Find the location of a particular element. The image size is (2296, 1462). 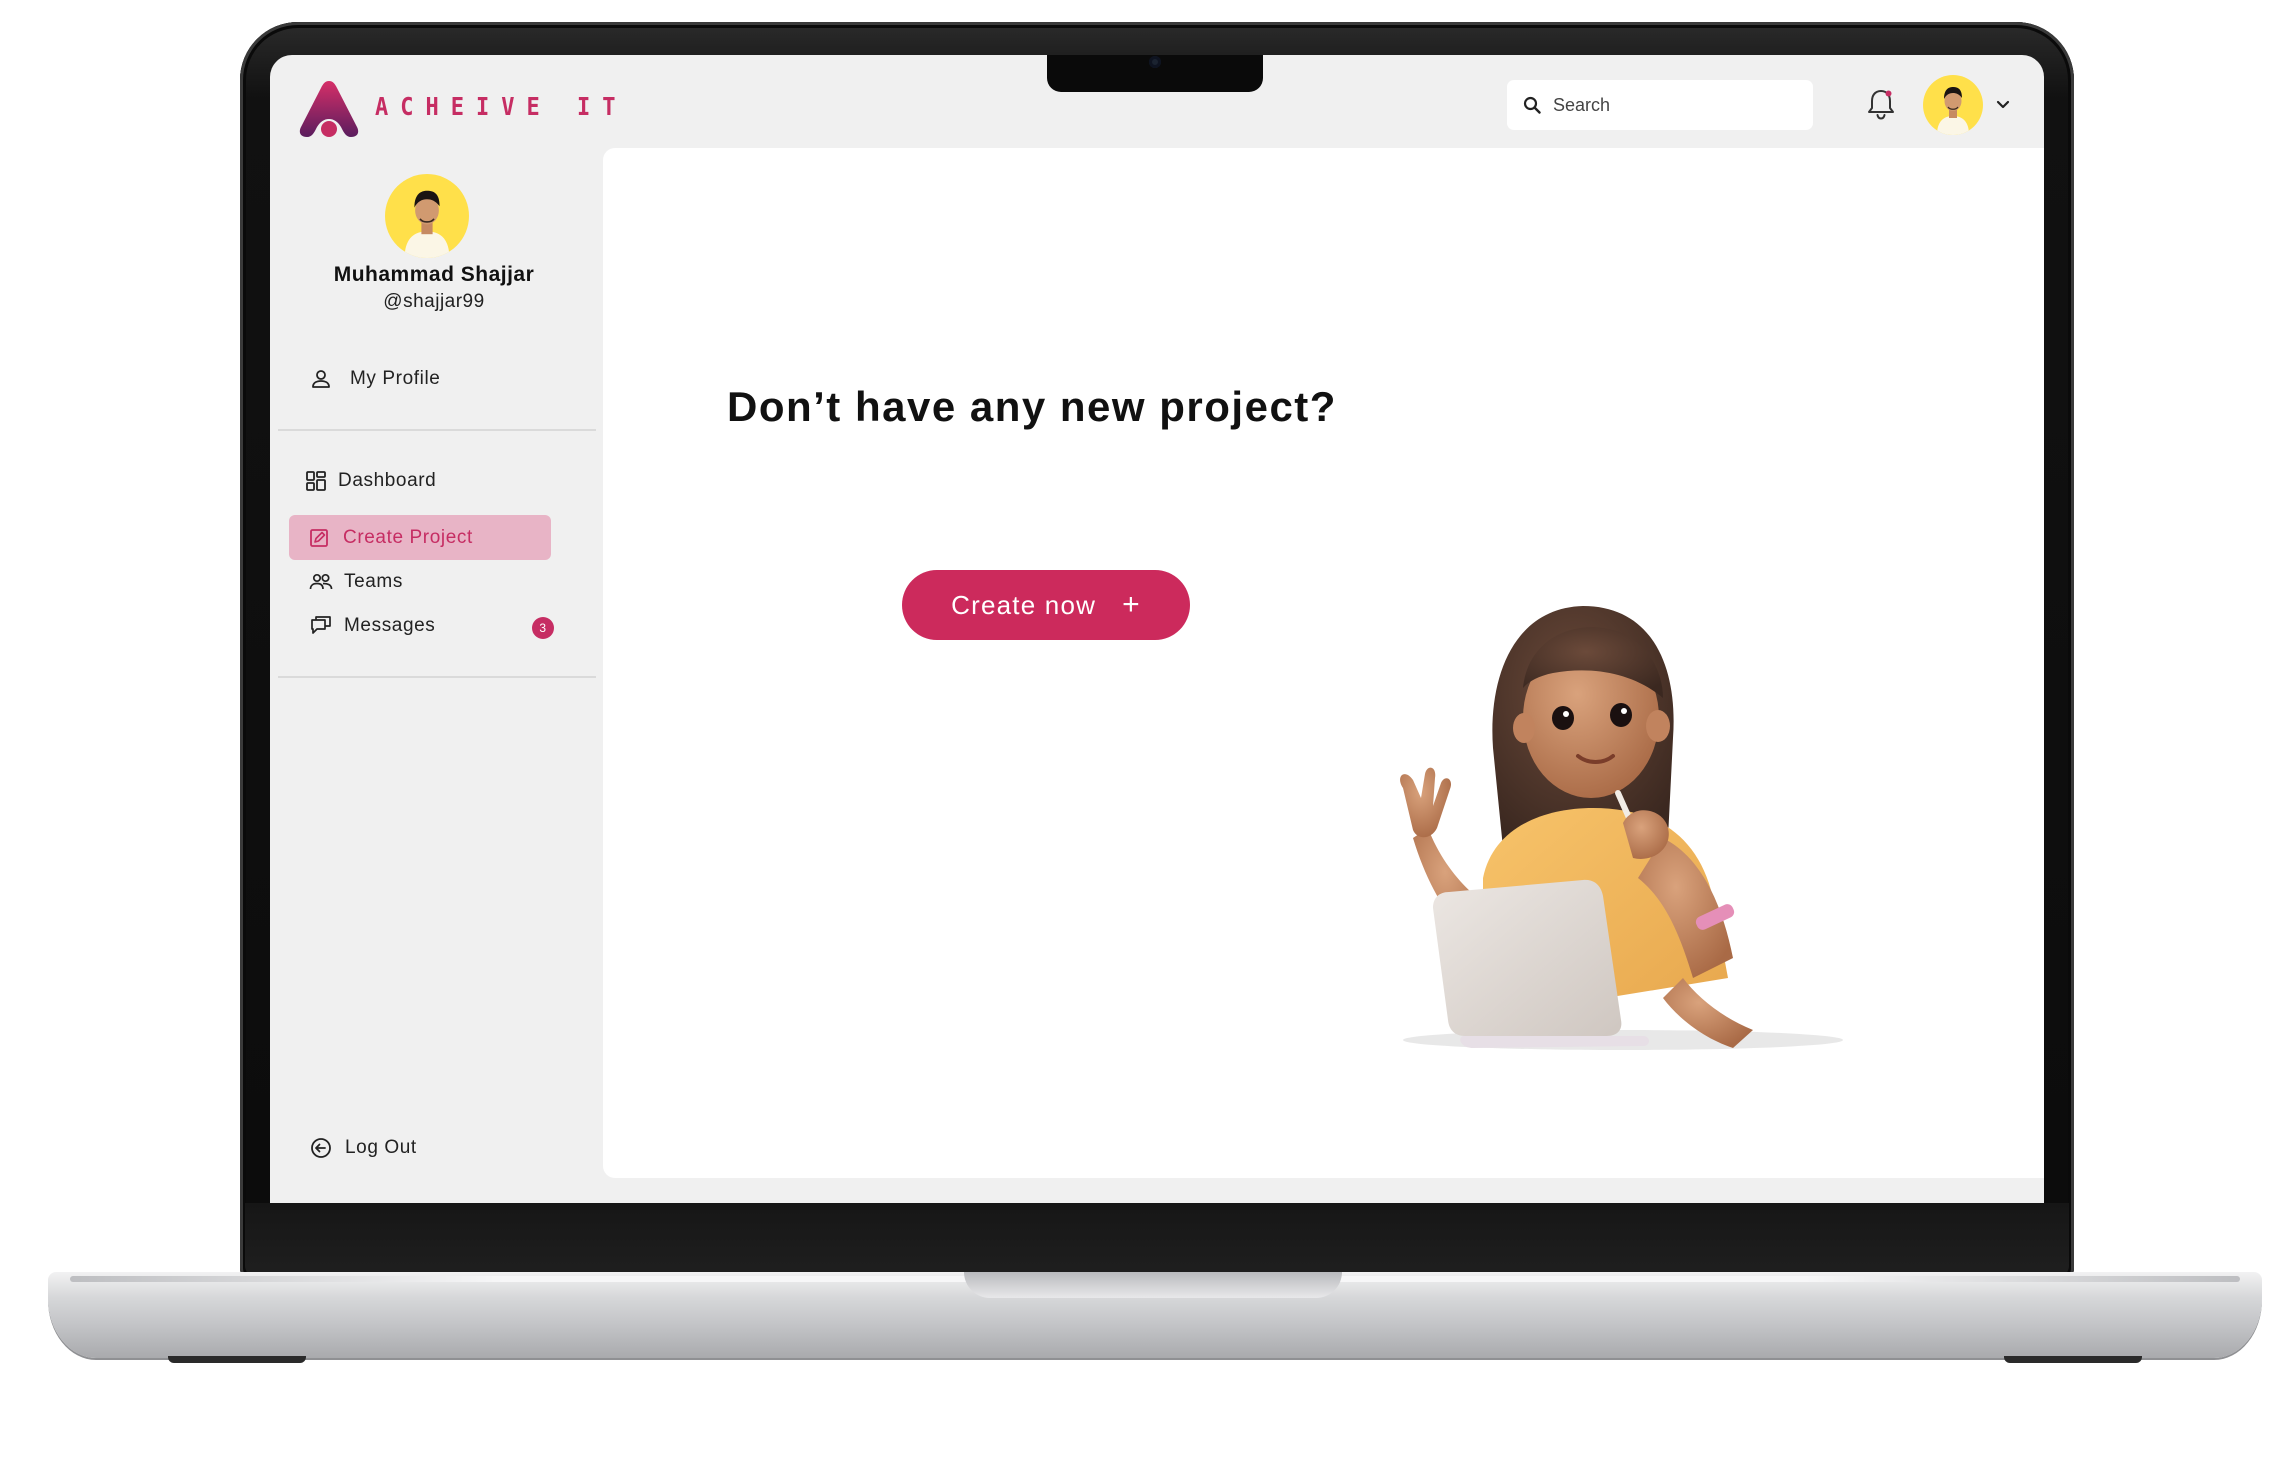

sidebar-item-dashboard: Dashboard is located at coordinates (370, 481).